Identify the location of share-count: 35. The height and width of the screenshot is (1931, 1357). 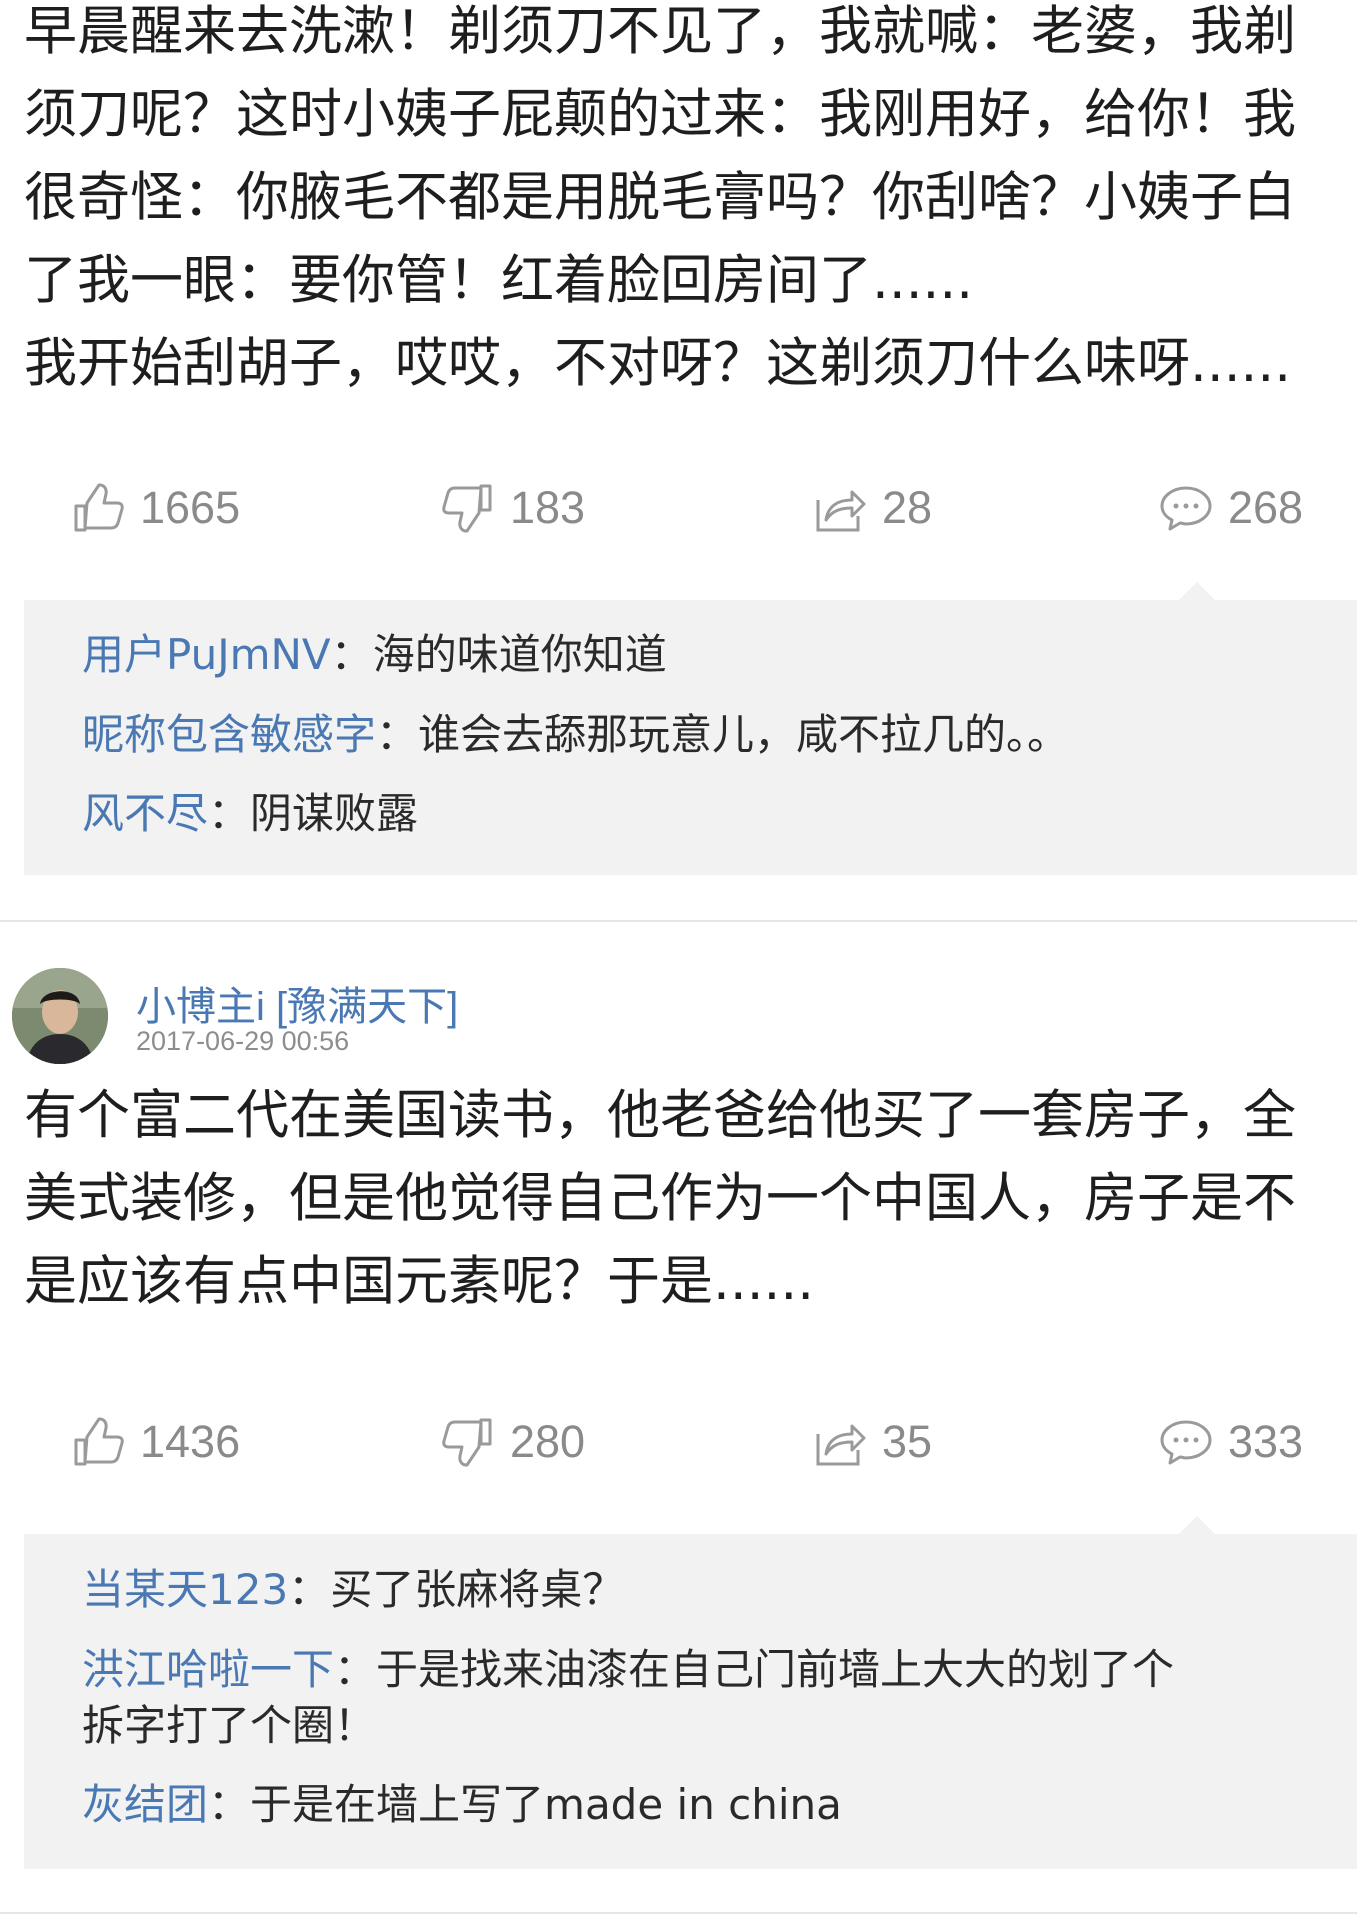
(907, 1441).